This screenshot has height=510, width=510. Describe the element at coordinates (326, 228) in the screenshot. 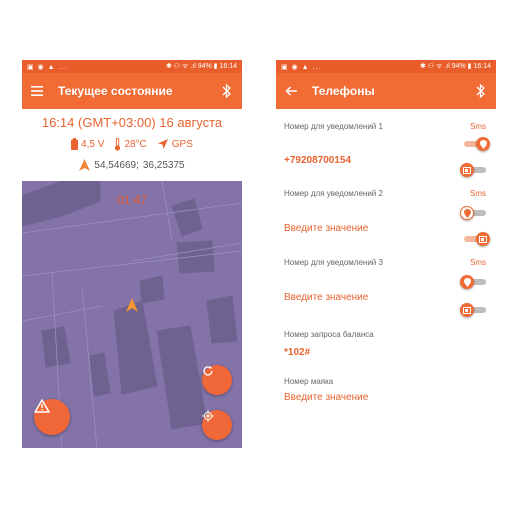

I see `notify2-input: Введите значение` at that location.